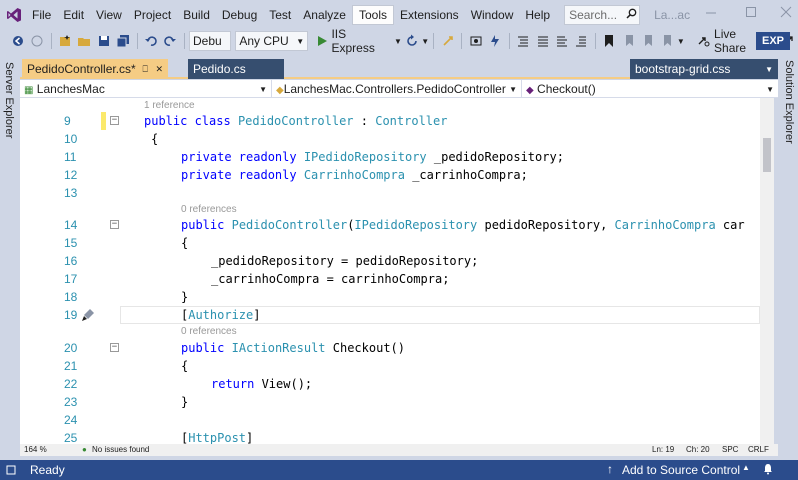 This screenshot has height=480, width=798. I want to click on new-project-icon, so click(64, 41).